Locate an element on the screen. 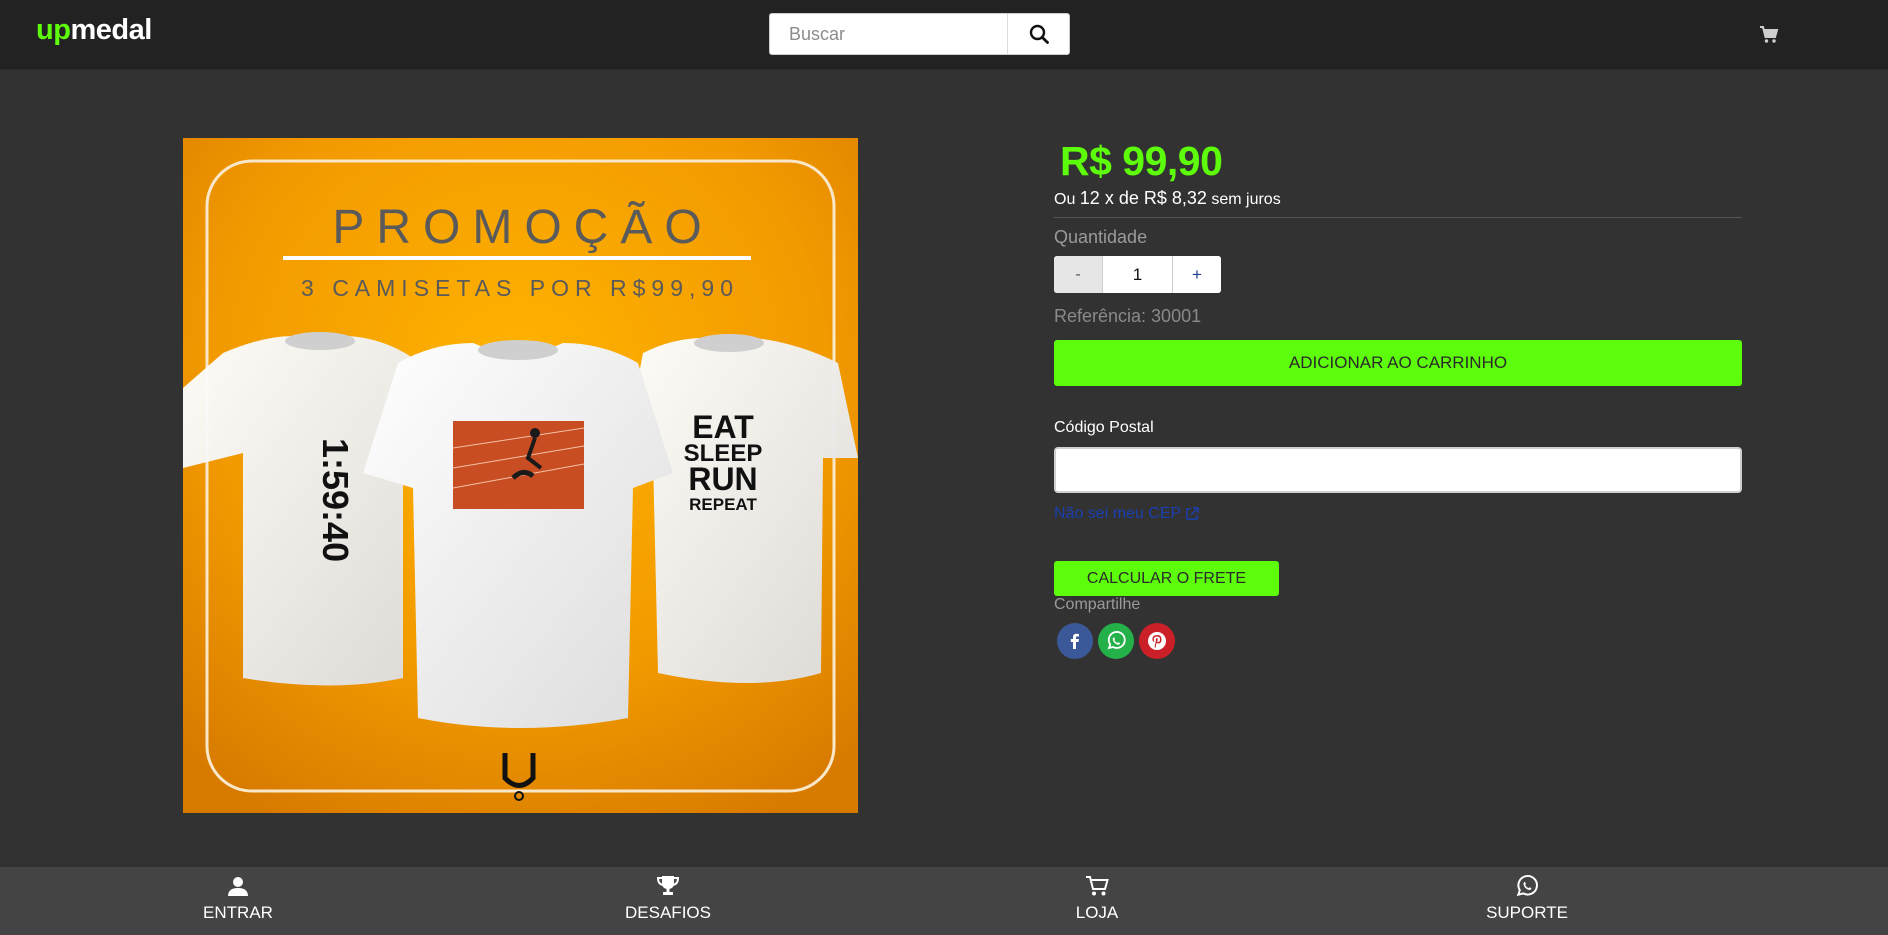  pinterest-share-button is located at coordinates (1157, 641).